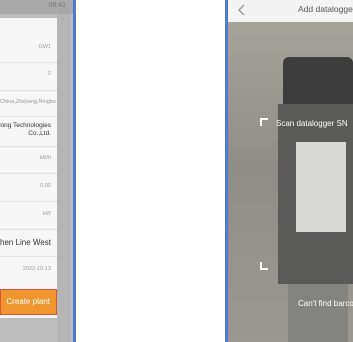 The width and height of the screenshot is (353, 342). What do you see at coordinates (28, 130) in the screenshot?
I see `company-value: Ningbo Ginlong Technologies Co.,Ltd.` at bounding box center [28, 130].